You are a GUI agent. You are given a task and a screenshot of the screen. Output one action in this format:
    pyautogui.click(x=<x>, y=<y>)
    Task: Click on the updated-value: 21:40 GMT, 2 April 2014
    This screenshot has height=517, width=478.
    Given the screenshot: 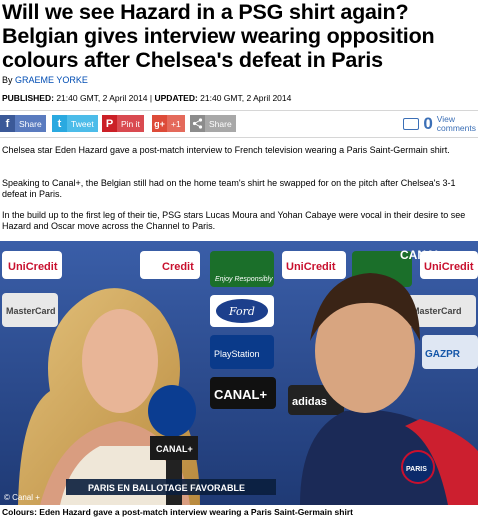 What is the action you would take?
    pyautogui.click(x=246, y=98)
    